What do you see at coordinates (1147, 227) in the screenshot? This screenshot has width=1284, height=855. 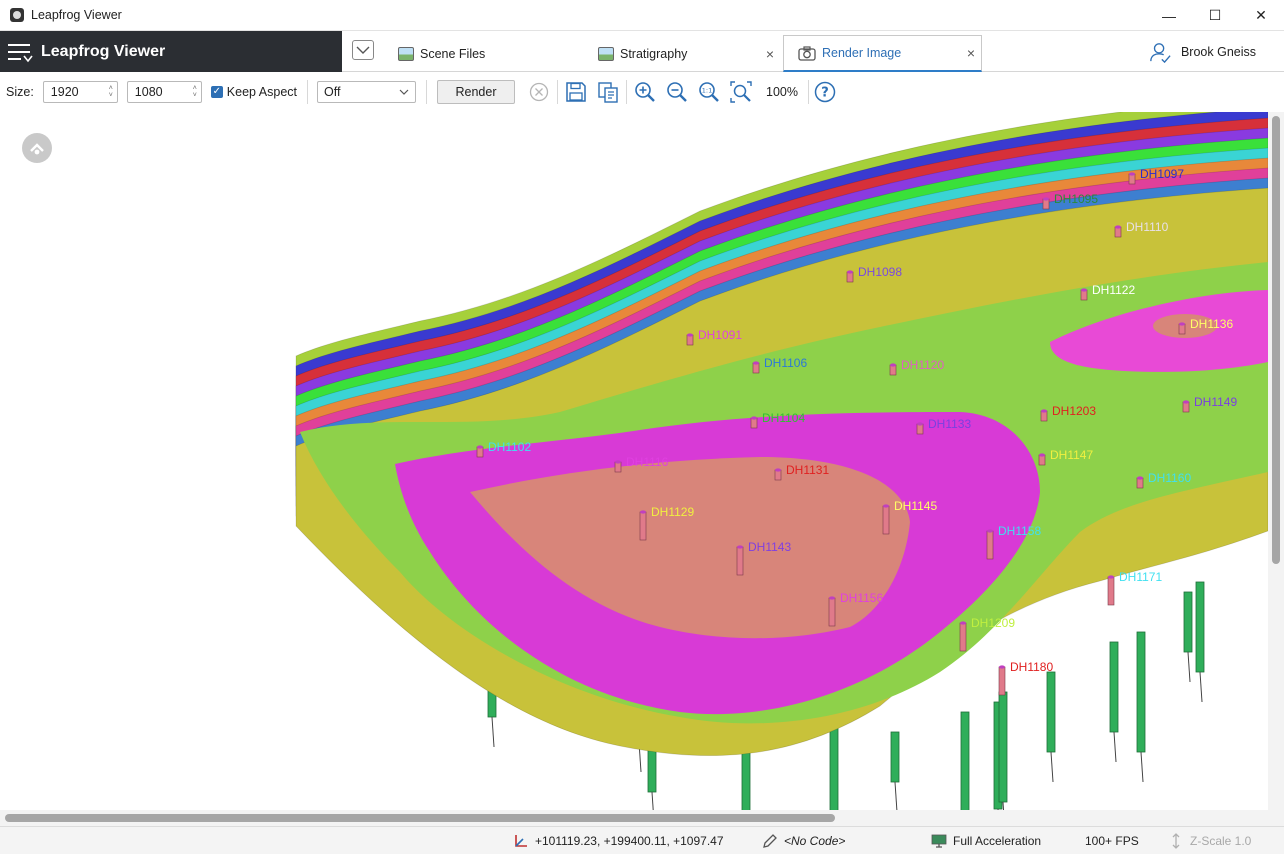 I see `drillhole-label: DH1110` at bounding box center [1147, 227].